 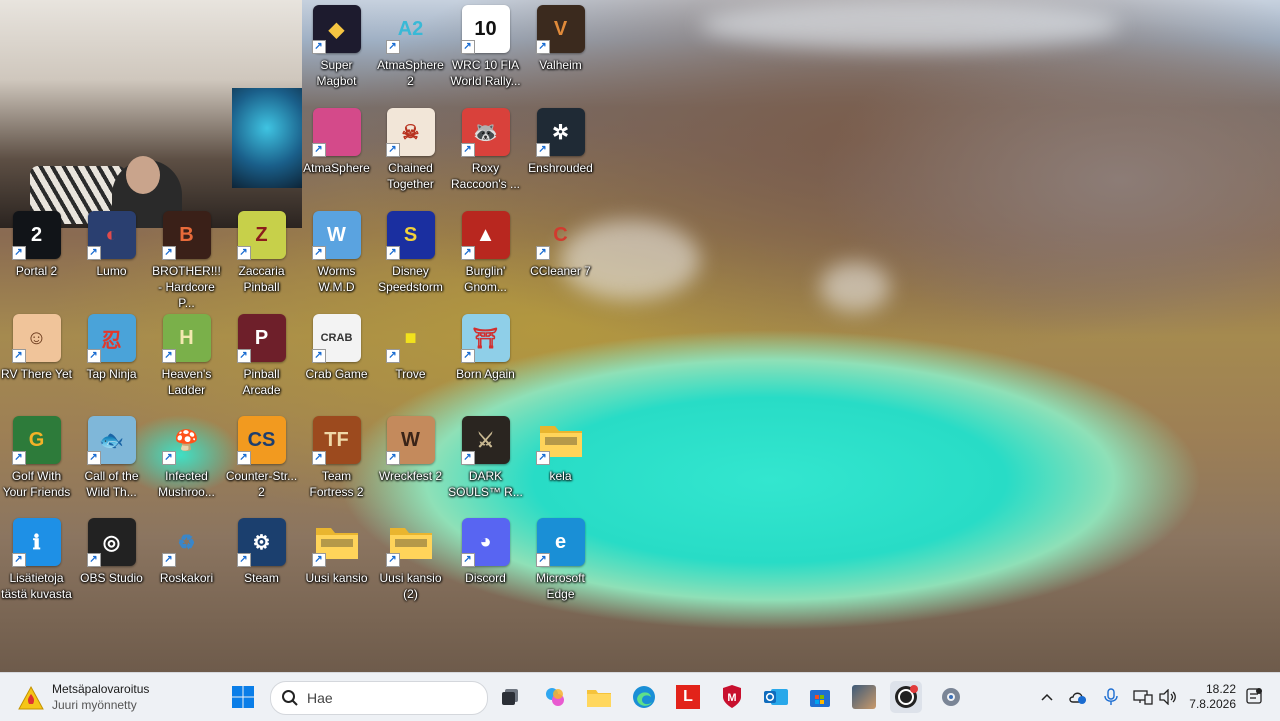 I want to click on outlook-icon, so click(x=776, y=697).